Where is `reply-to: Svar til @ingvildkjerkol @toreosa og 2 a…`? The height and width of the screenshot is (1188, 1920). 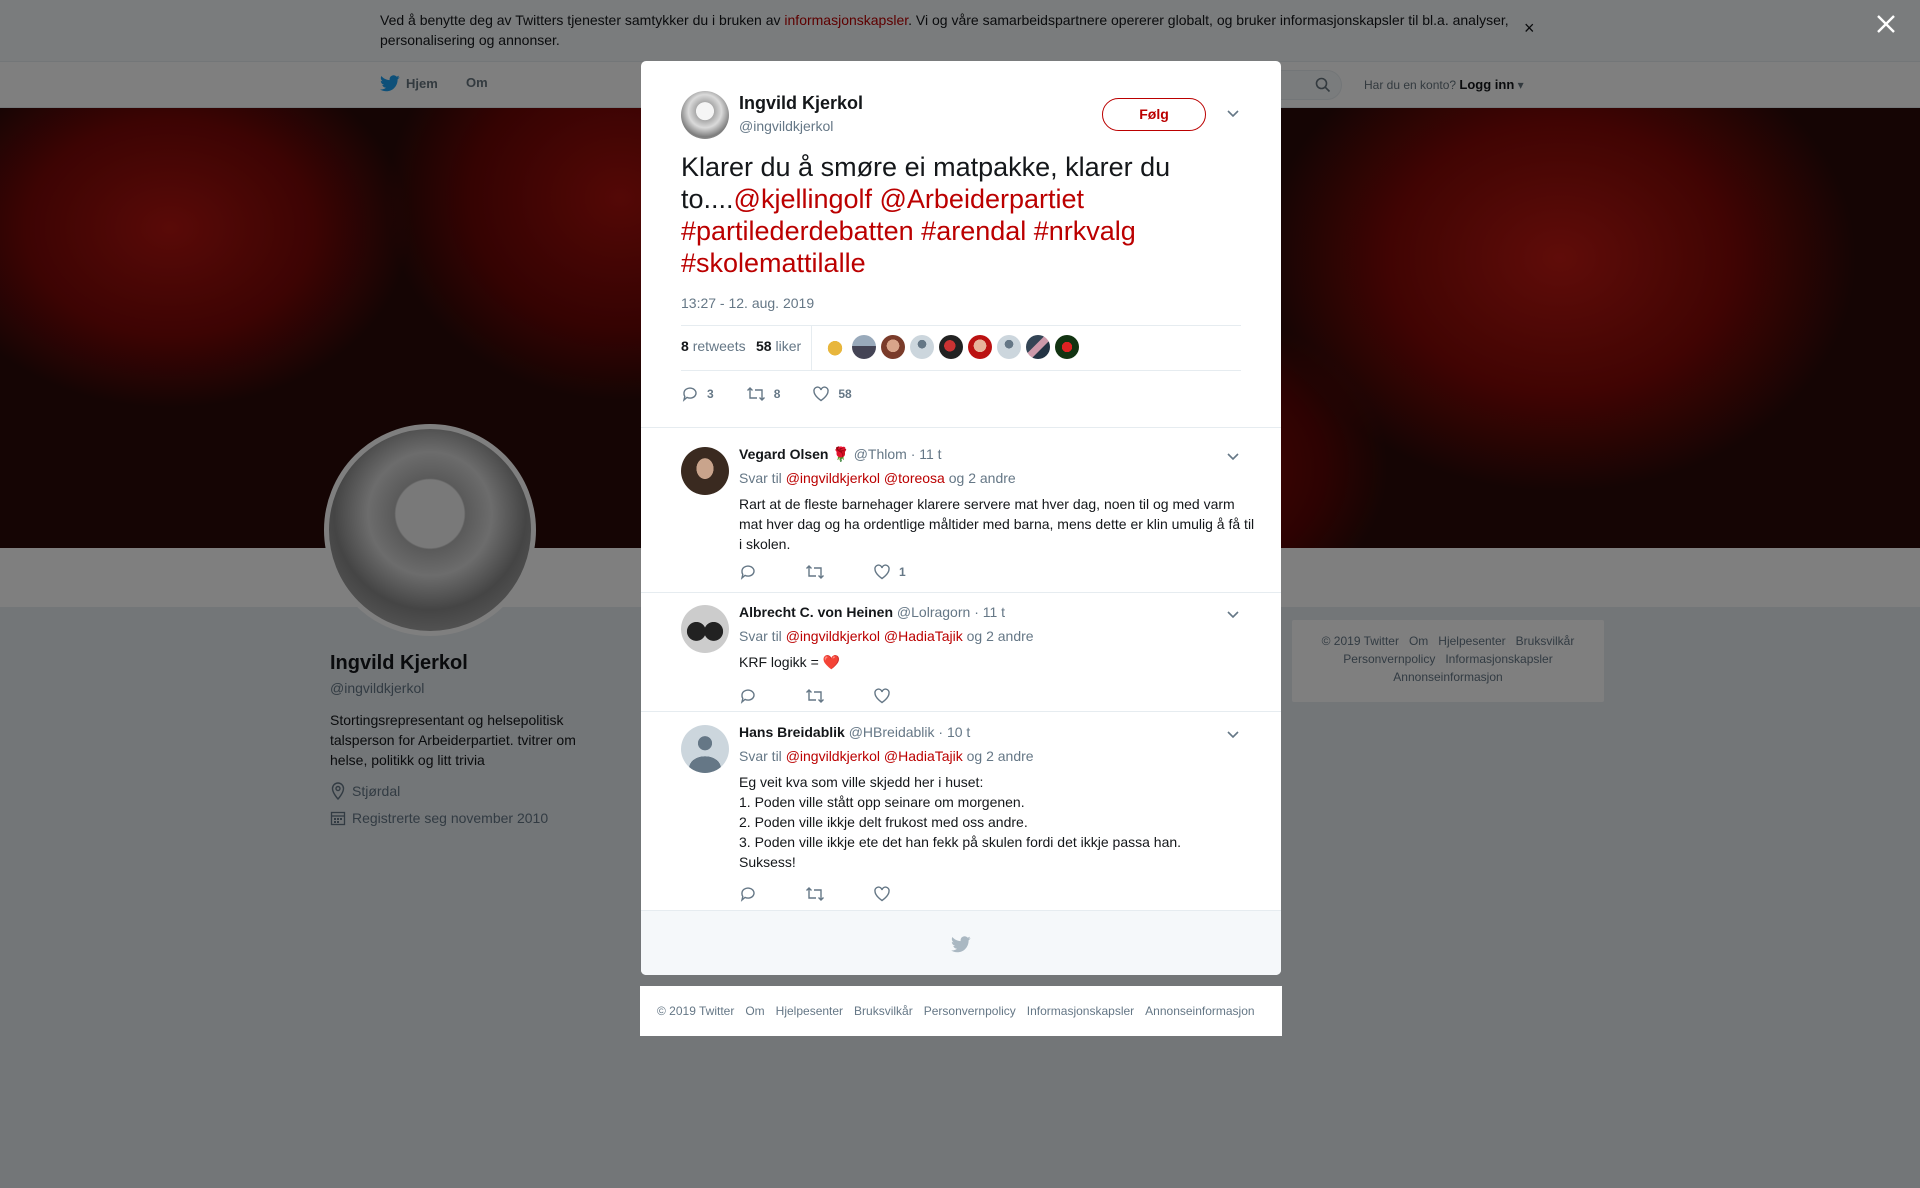
reply-to: Svar til @ingvildkjerkol @toreosa og 2 a… is located at coordinates (877, 478).